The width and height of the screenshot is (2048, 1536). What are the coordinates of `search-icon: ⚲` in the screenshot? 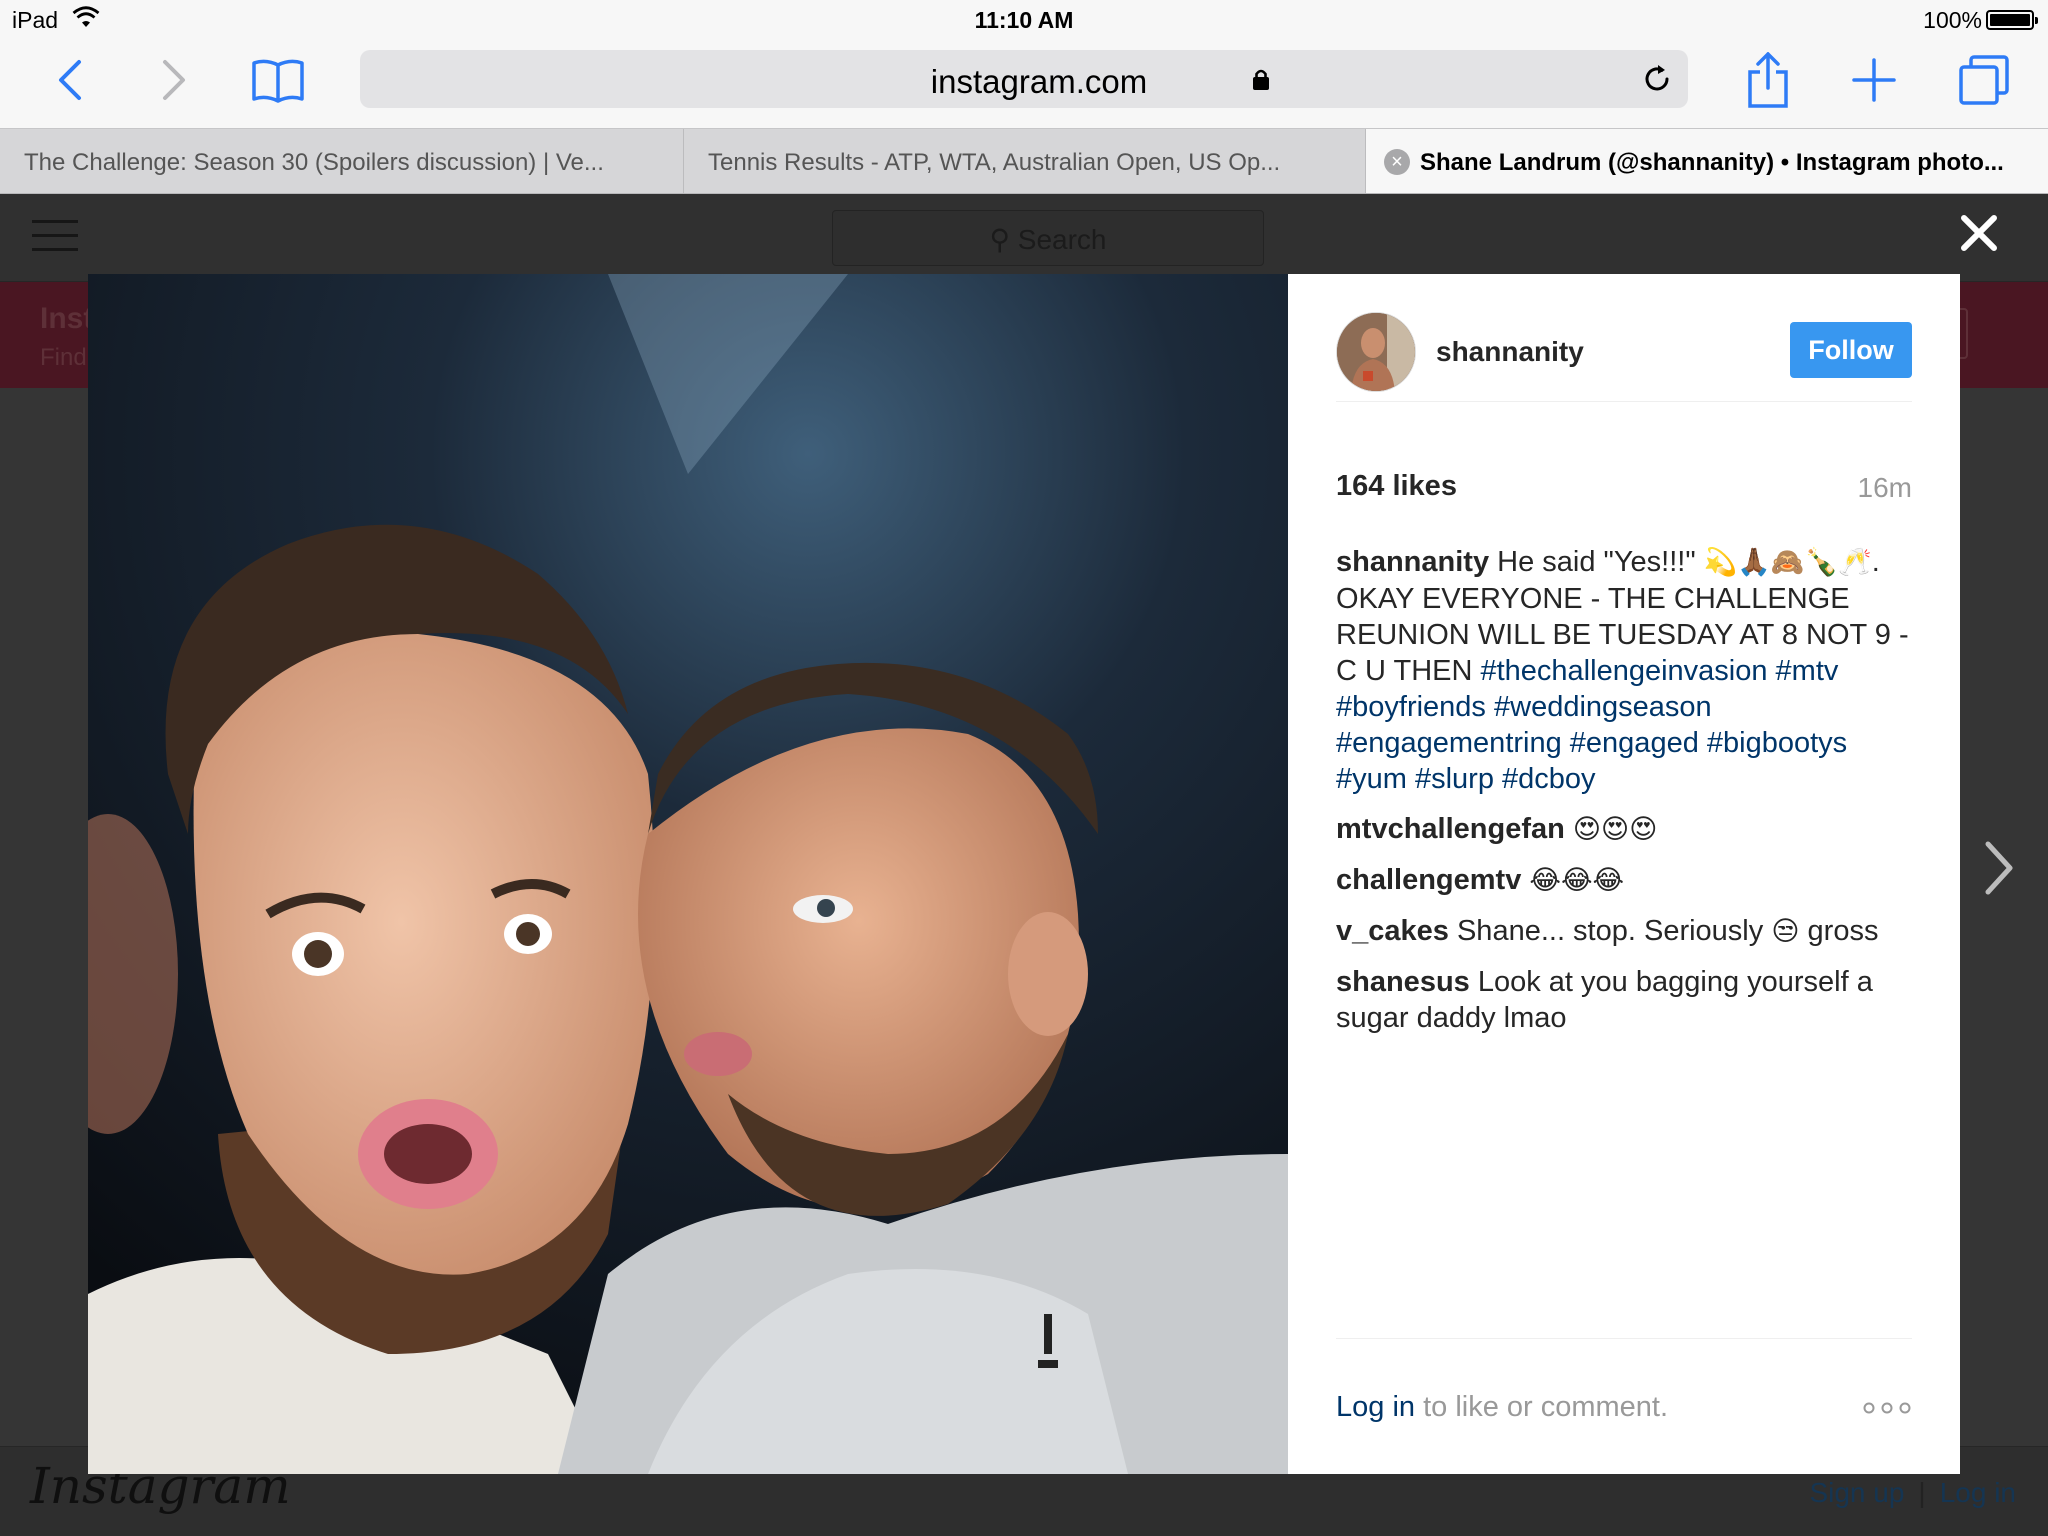 It's located at (999, 239).